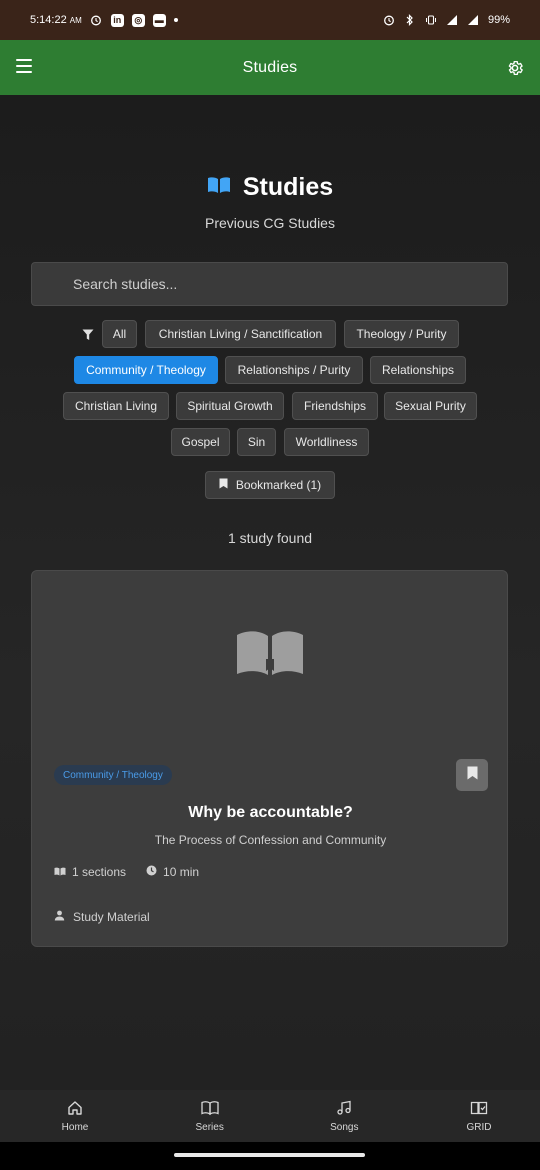  I want to click on clock: 5:14:22 AM, so click(56, 20).